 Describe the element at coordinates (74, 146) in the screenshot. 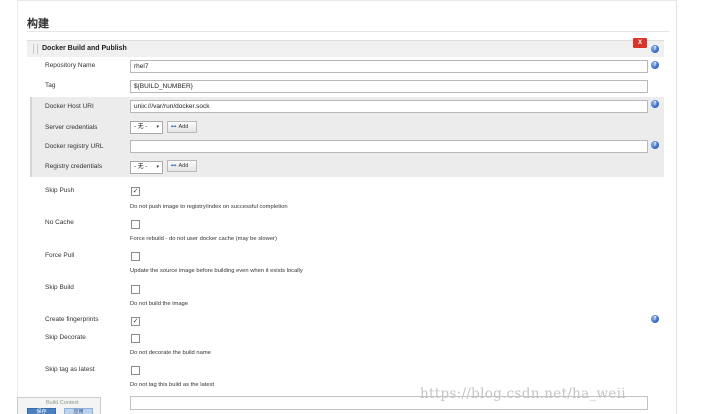

I see `docker-registry-url-label: Docker registry URL` at that location.